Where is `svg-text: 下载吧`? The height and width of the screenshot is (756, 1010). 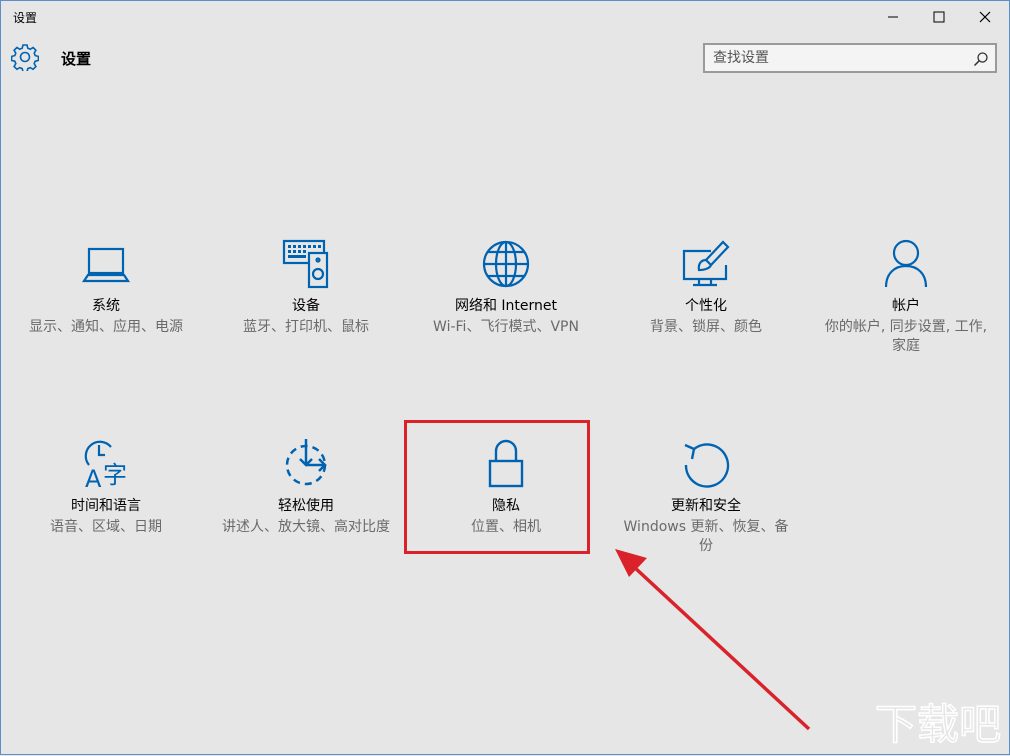 svg-text: 下载吧 is located at coordinates (938, 724).